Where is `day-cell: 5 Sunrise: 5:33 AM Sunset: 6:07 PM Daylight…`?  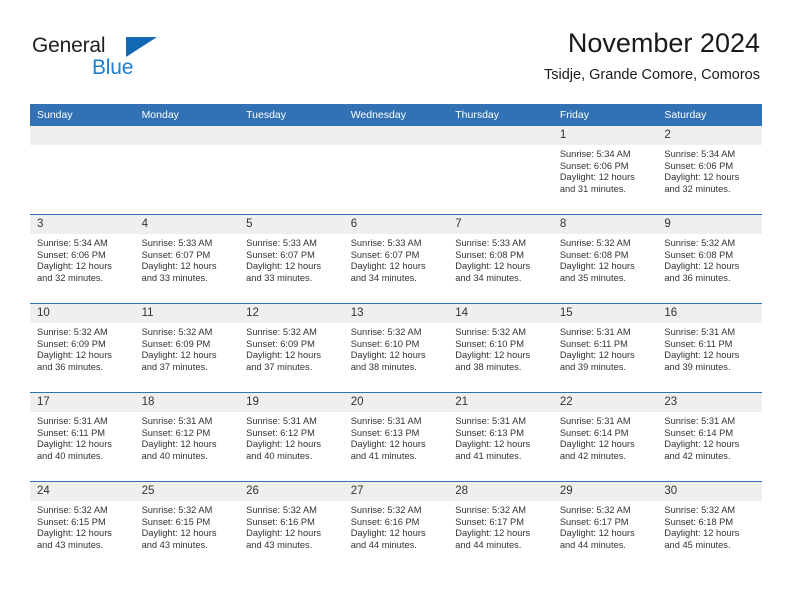
day-cell: 5 Sunrise: 5:33 AM Sunset: 6:07 PM Daylight… is located at coordinates (291, 259).